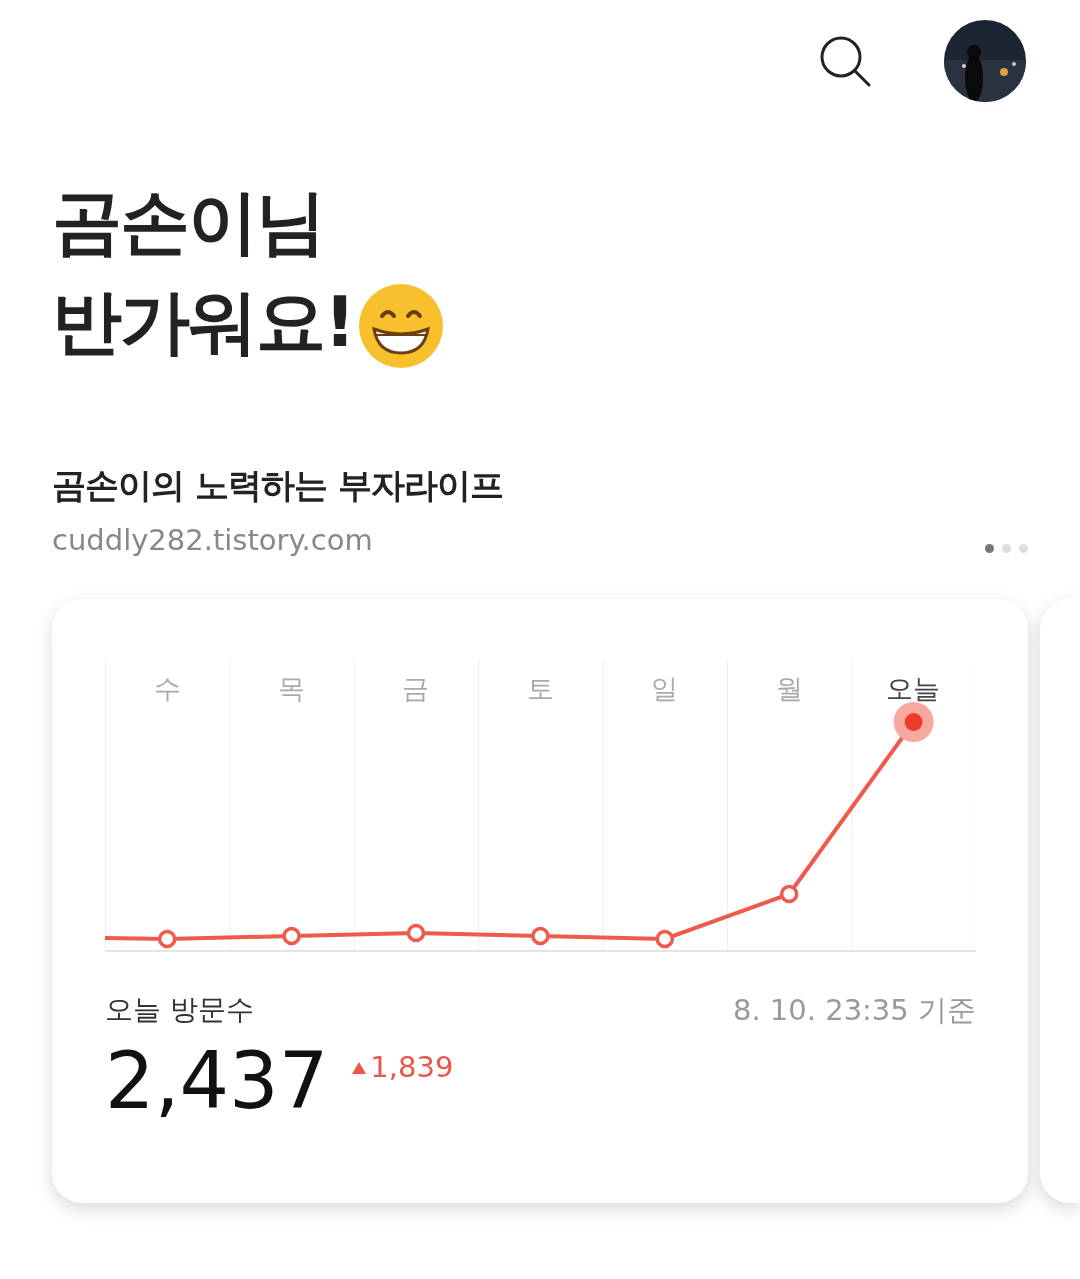 This screenshot has width=1080, height=1279. What do you see at coordinates (188, 222) in the screenshot?
I see `greeting-heading: 곰손이님` at bounding box center [188, 222].